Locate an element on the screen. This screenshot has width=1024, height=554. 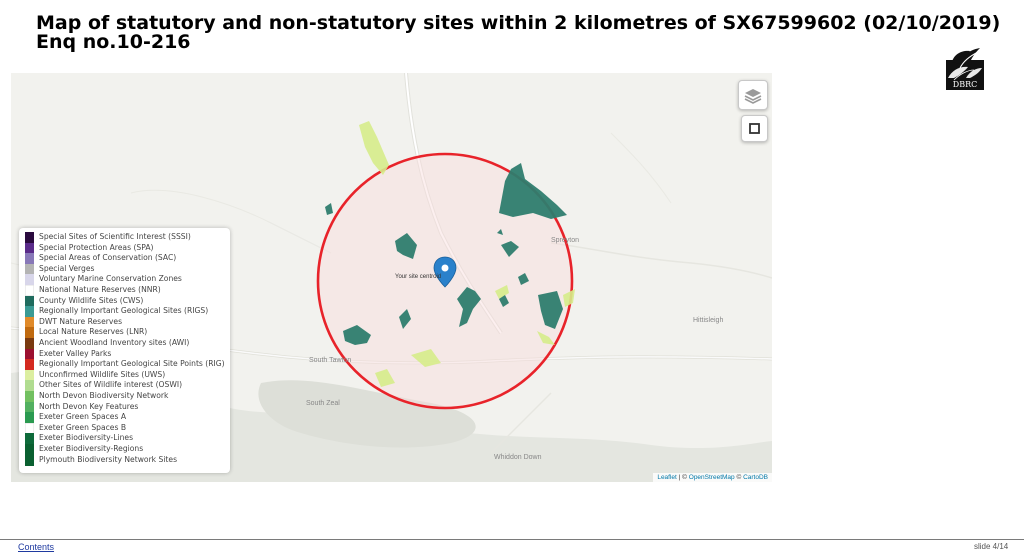
place-hittisleigh: Hittisleigh is located at coordinates (708, 320).